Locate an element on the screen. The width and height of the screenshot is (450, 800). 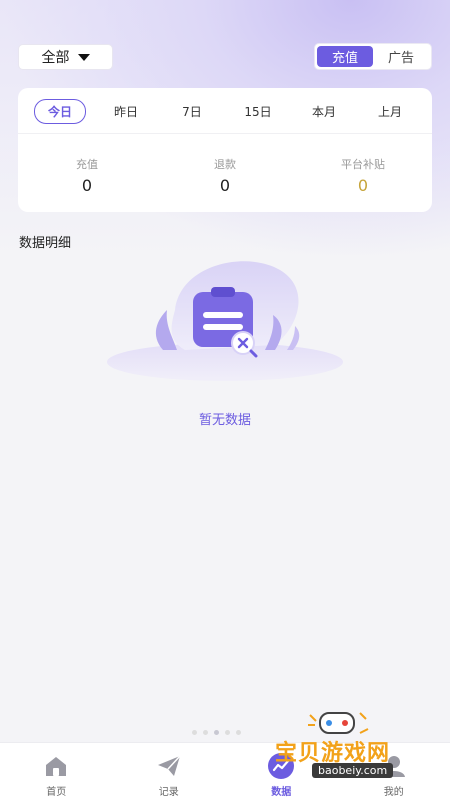
scope-dropdown: 全部 is located at coordinates (65, 57).